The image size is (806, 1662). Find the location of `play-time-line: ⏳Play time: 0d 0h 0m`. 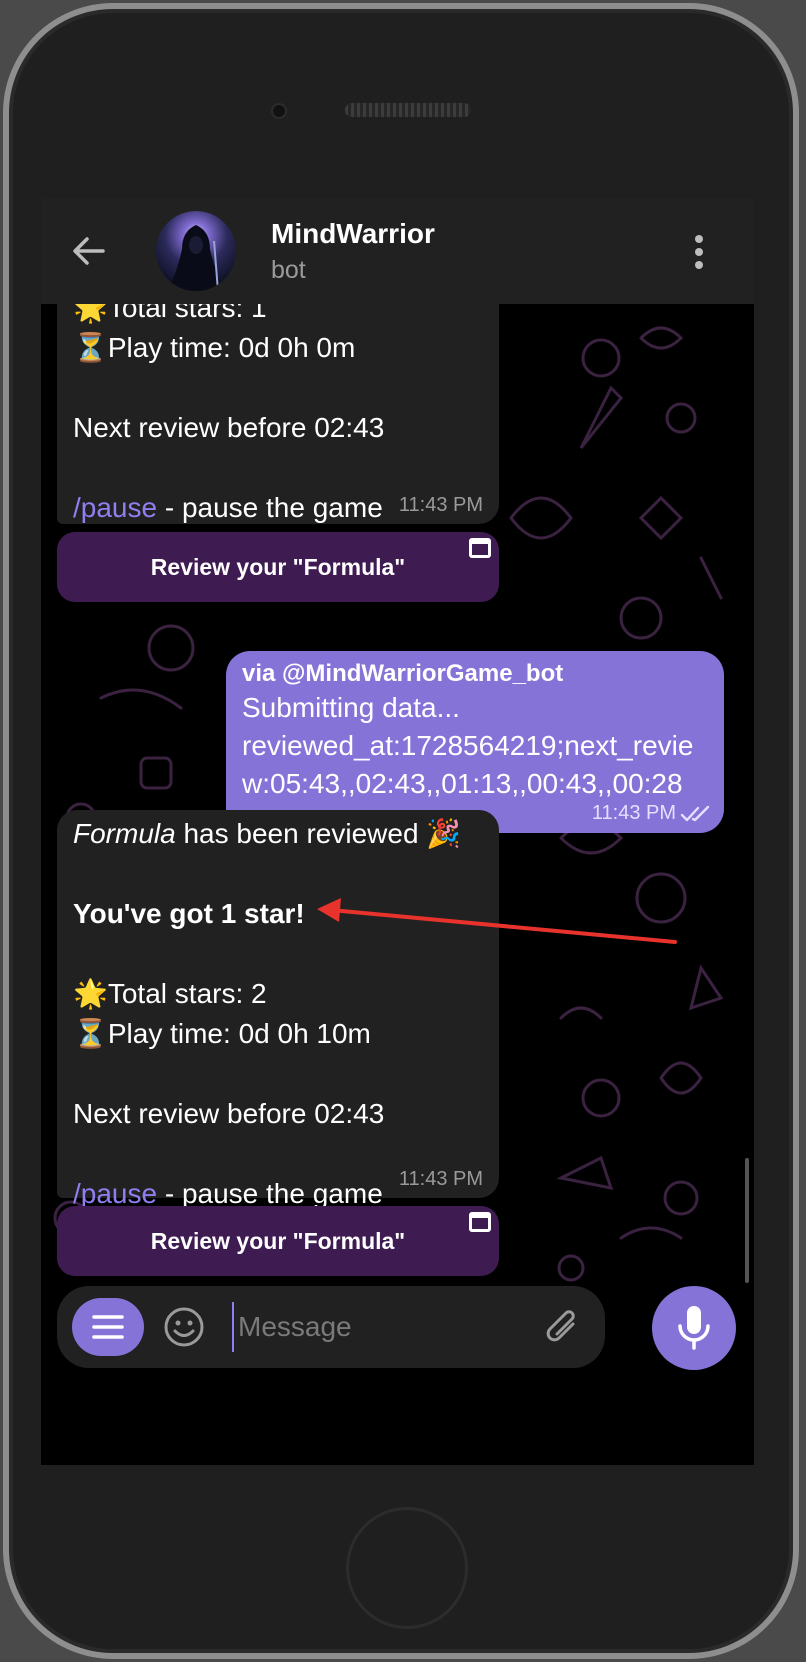

play-time-line: ⏳Play time: 0d 0h 0m is located at coordinates (214, 347).